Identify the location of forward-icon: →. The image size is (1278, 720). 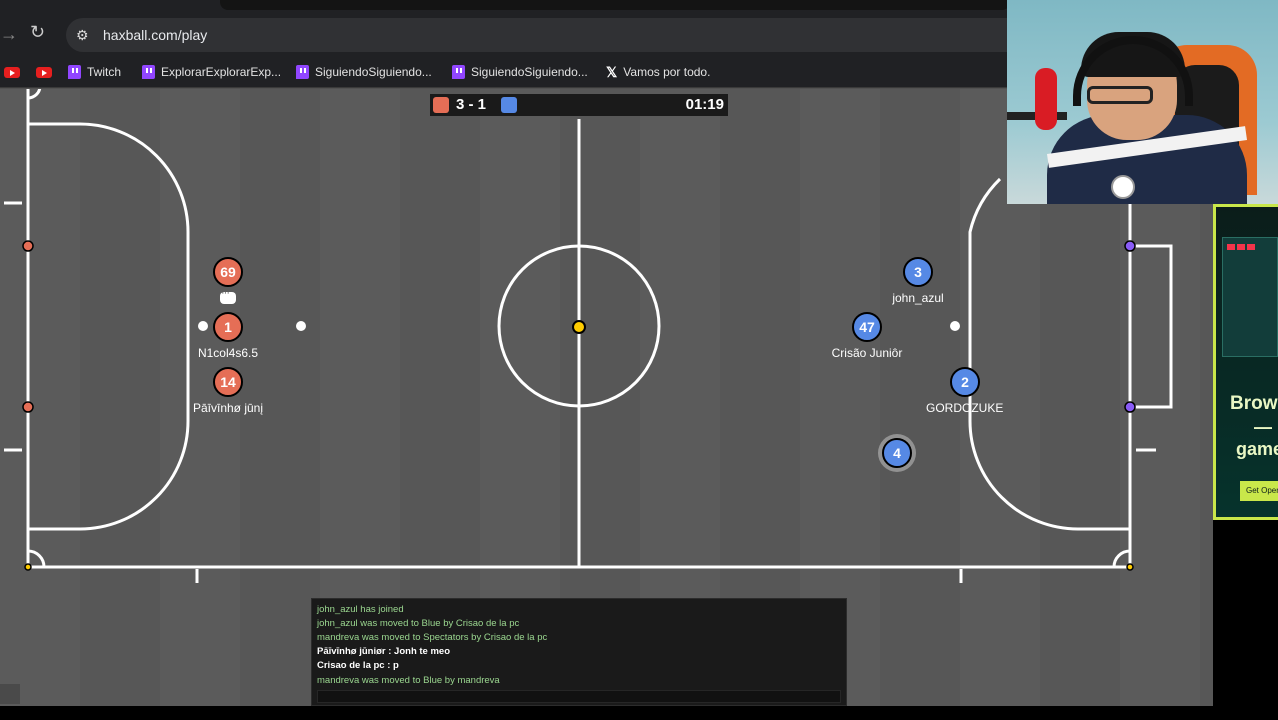
(9, 34).